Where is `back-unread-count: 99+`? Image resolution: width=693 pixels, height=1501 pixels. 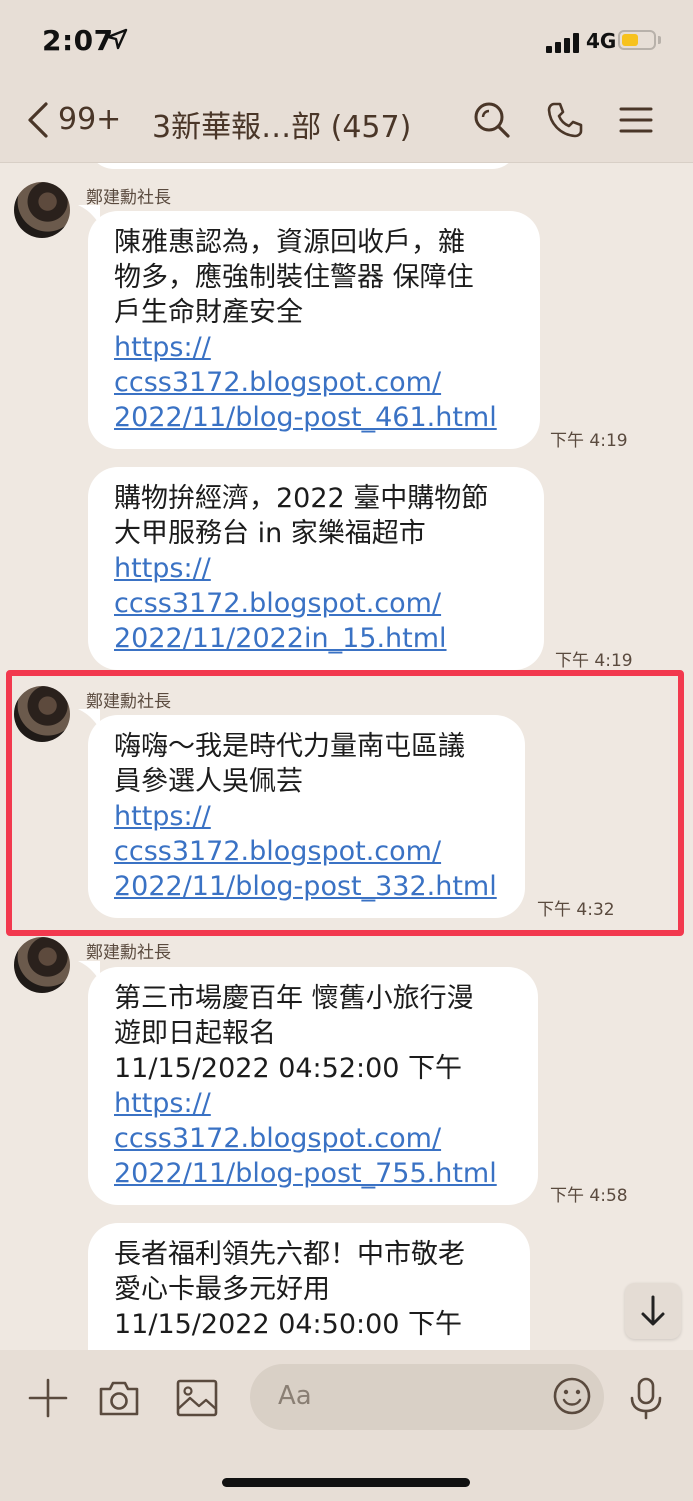
back-unread-count: 99+ is located at coordinates (89, 119).